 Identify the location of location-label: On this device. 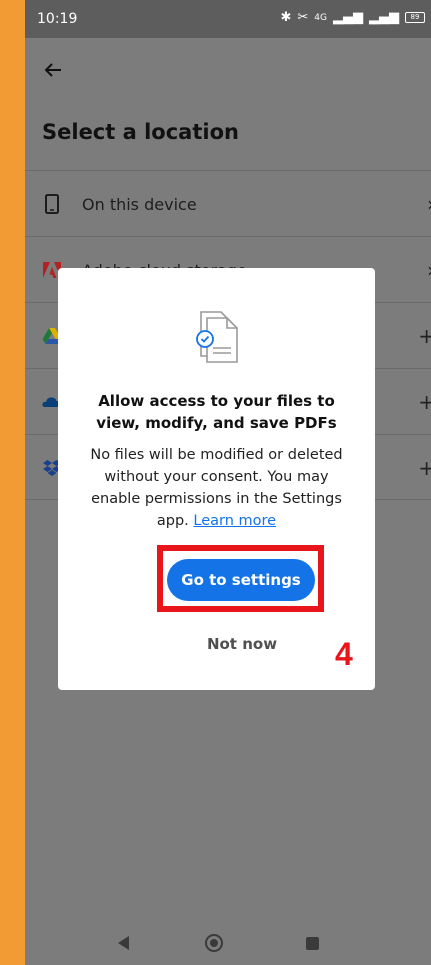
(139, 204).